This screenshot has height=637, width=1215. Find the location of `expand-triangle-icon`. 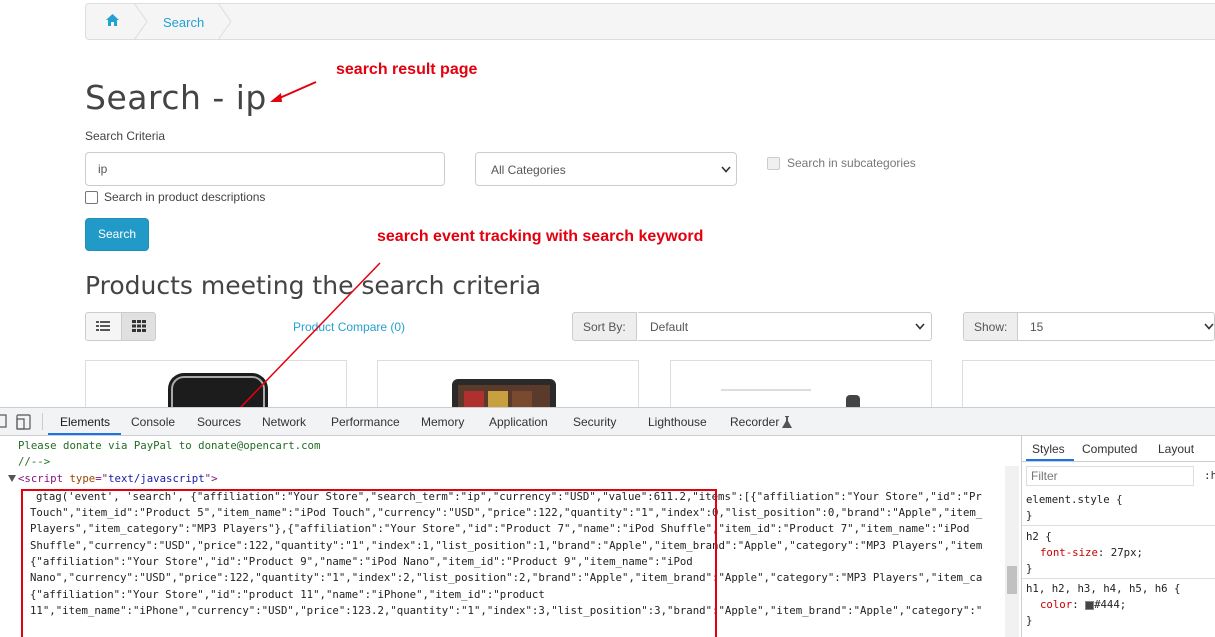

expand-triangle-icon is located at coordinates (12, 478).